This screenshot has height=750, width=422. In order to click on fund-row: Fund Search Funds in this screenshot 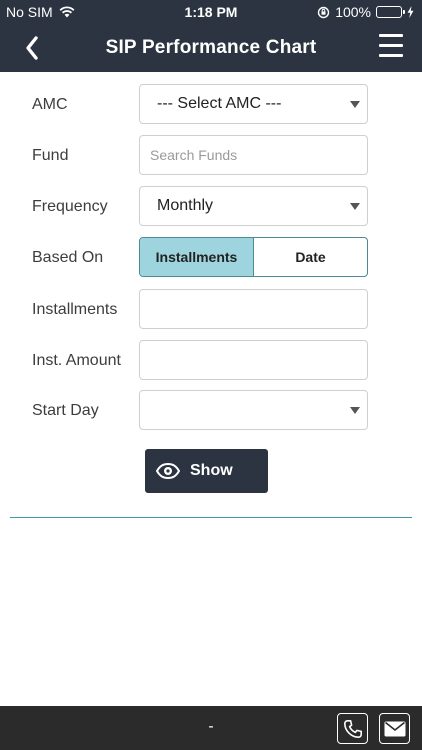, I will do `click(211, 155)`.